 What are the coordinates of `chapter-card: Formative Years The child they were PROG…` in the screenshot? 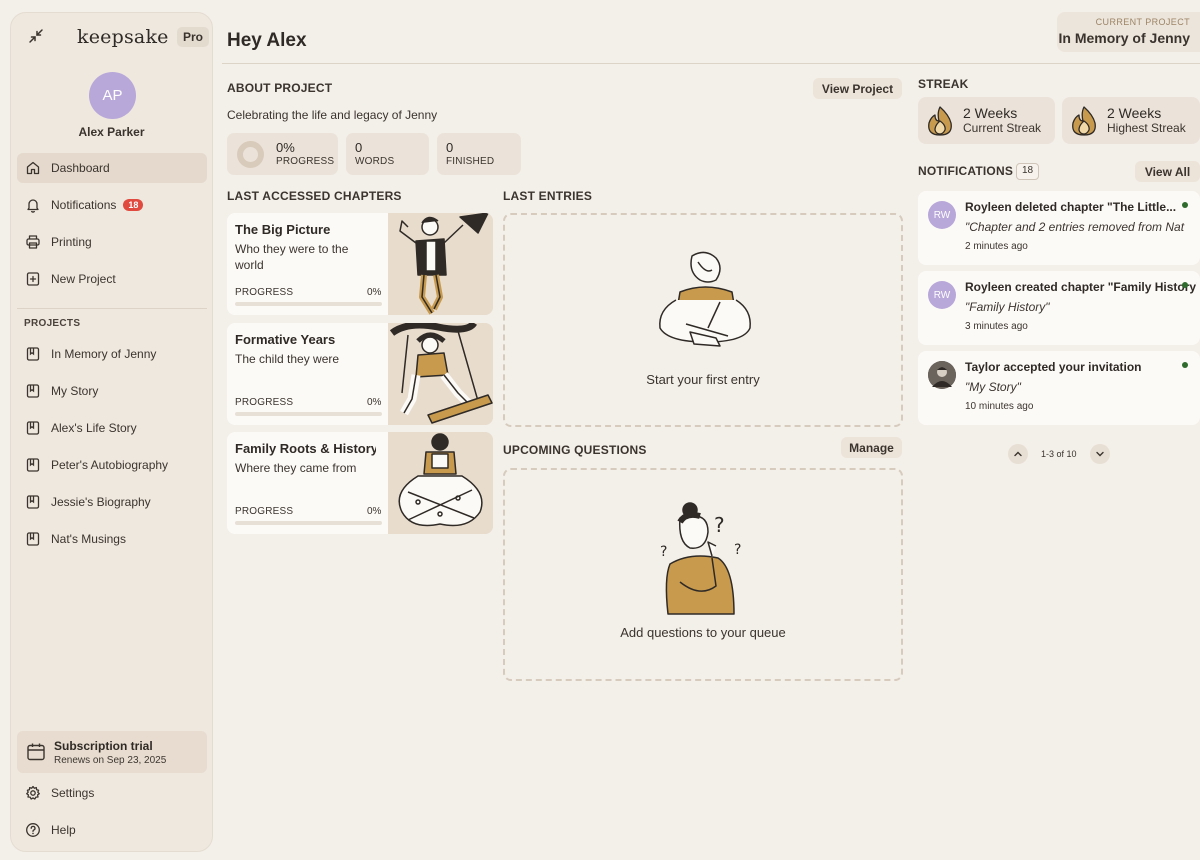 It's located at (360, 374).